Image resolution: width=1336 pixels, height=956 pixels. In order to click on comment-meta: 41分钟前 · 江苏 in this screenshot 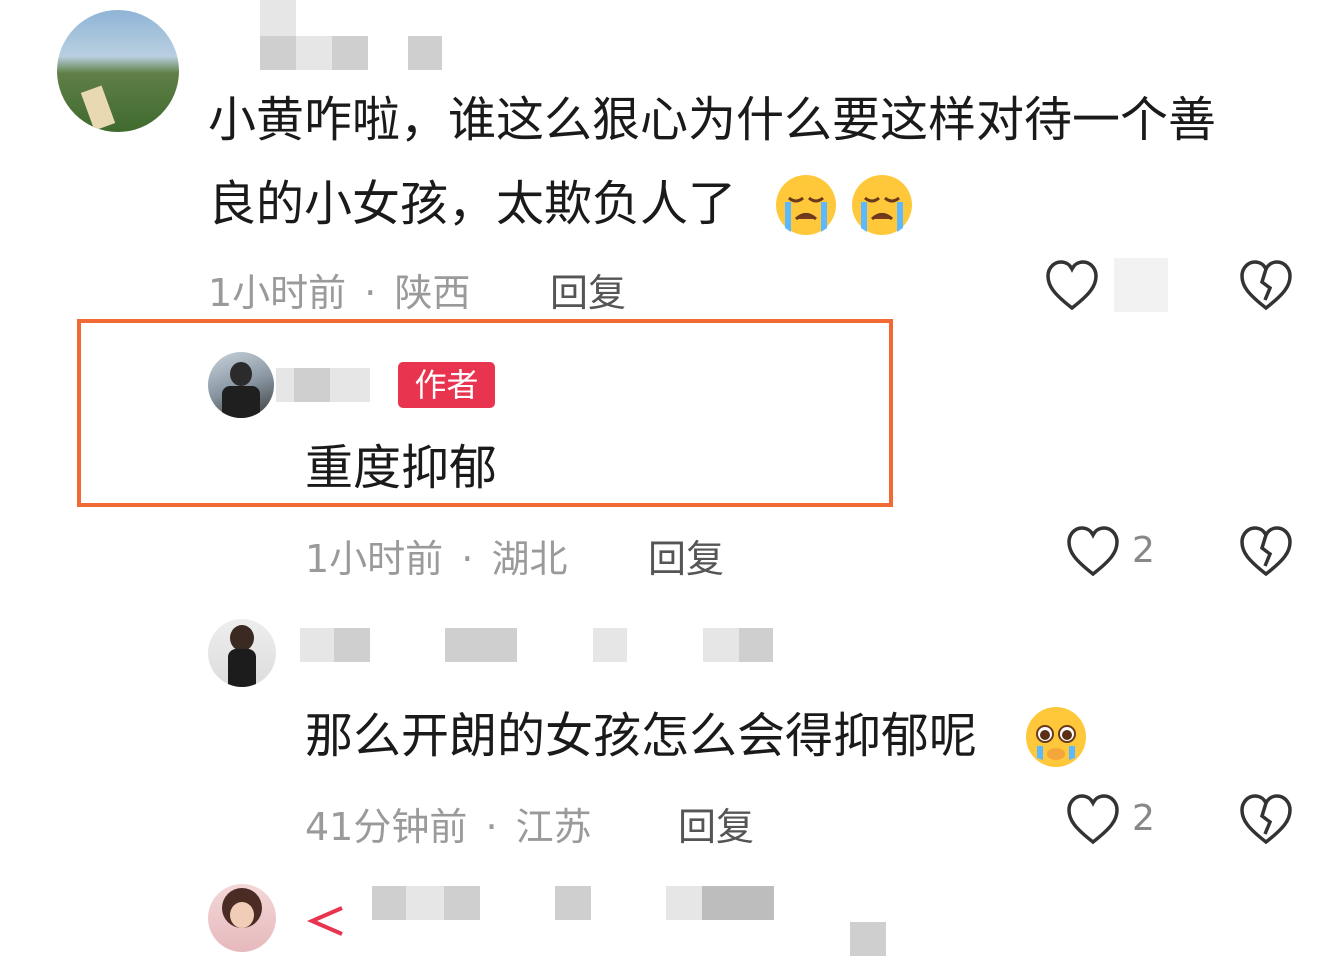, I will do `click(448, 823)`.